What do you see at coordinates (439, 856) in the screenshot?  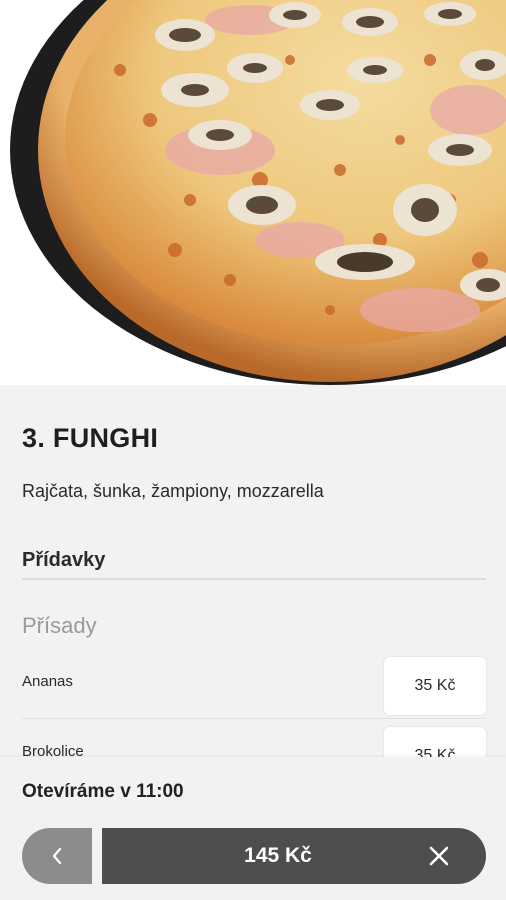 I see `close-icon` at bounding box center [439, 856].